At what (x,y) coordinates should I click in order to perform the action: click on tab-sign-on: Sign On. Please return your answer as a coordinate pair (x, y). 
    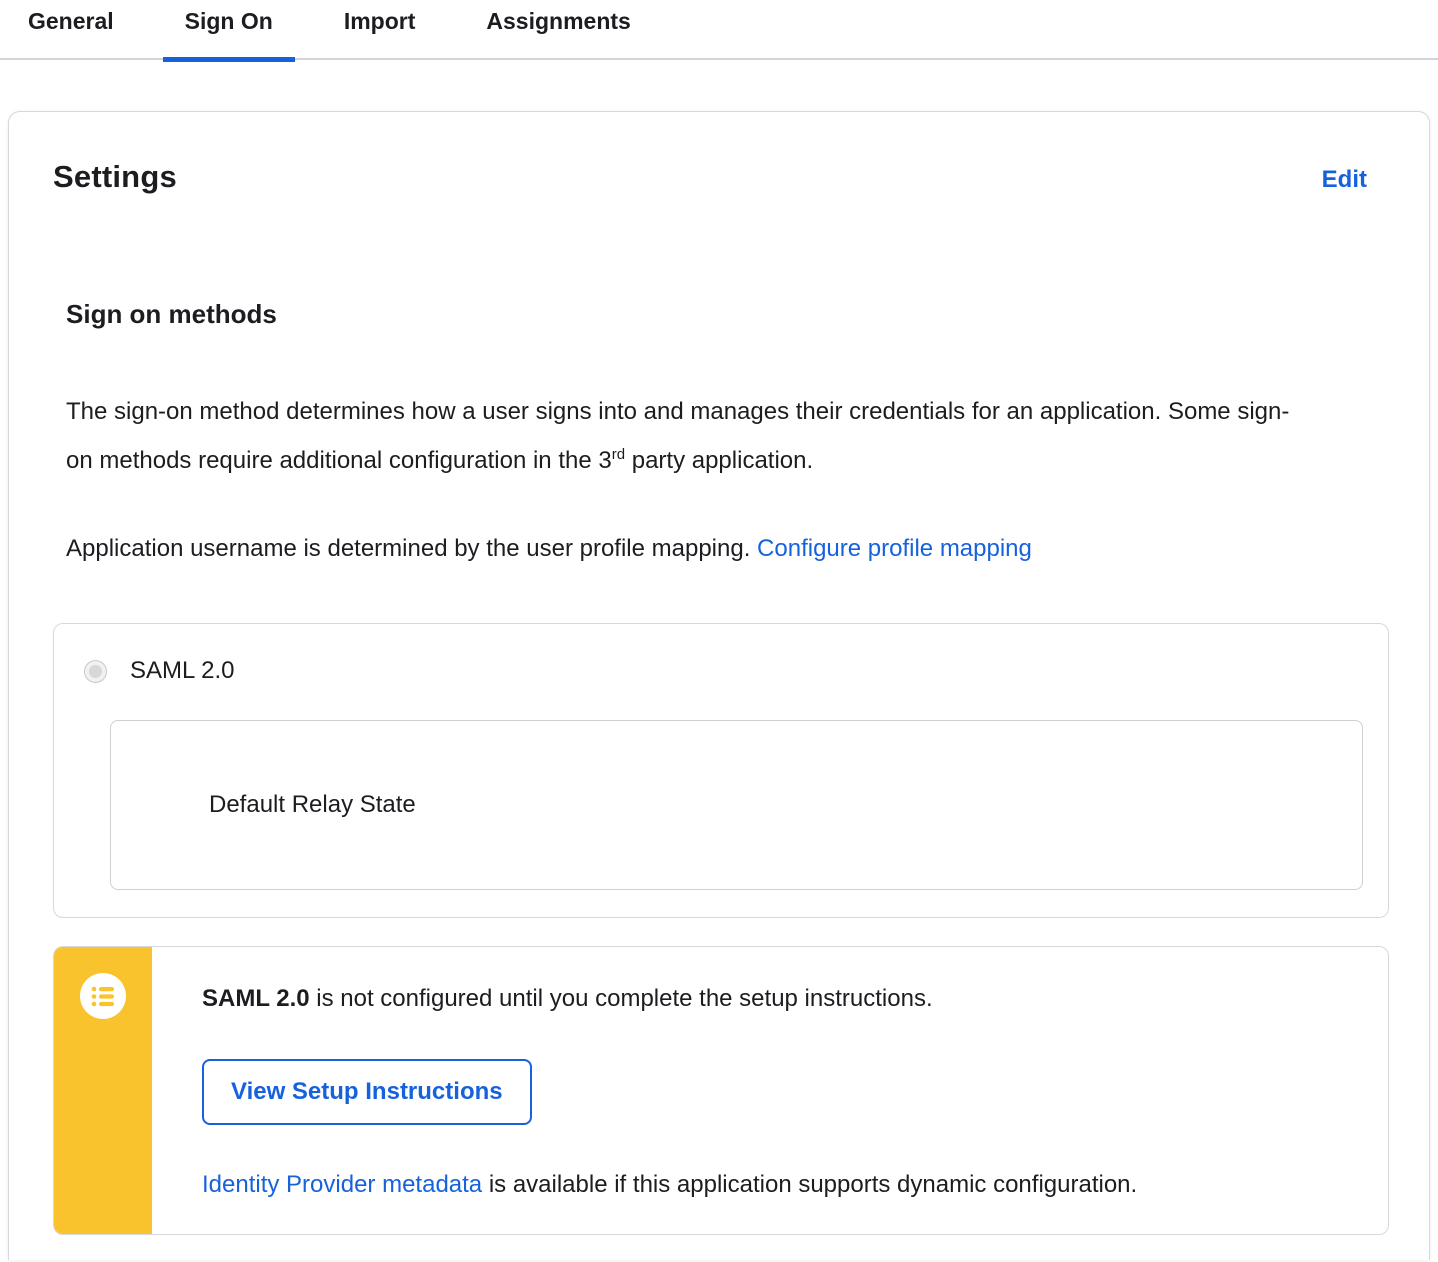
    Looking at the image, I should click on (229, 31).